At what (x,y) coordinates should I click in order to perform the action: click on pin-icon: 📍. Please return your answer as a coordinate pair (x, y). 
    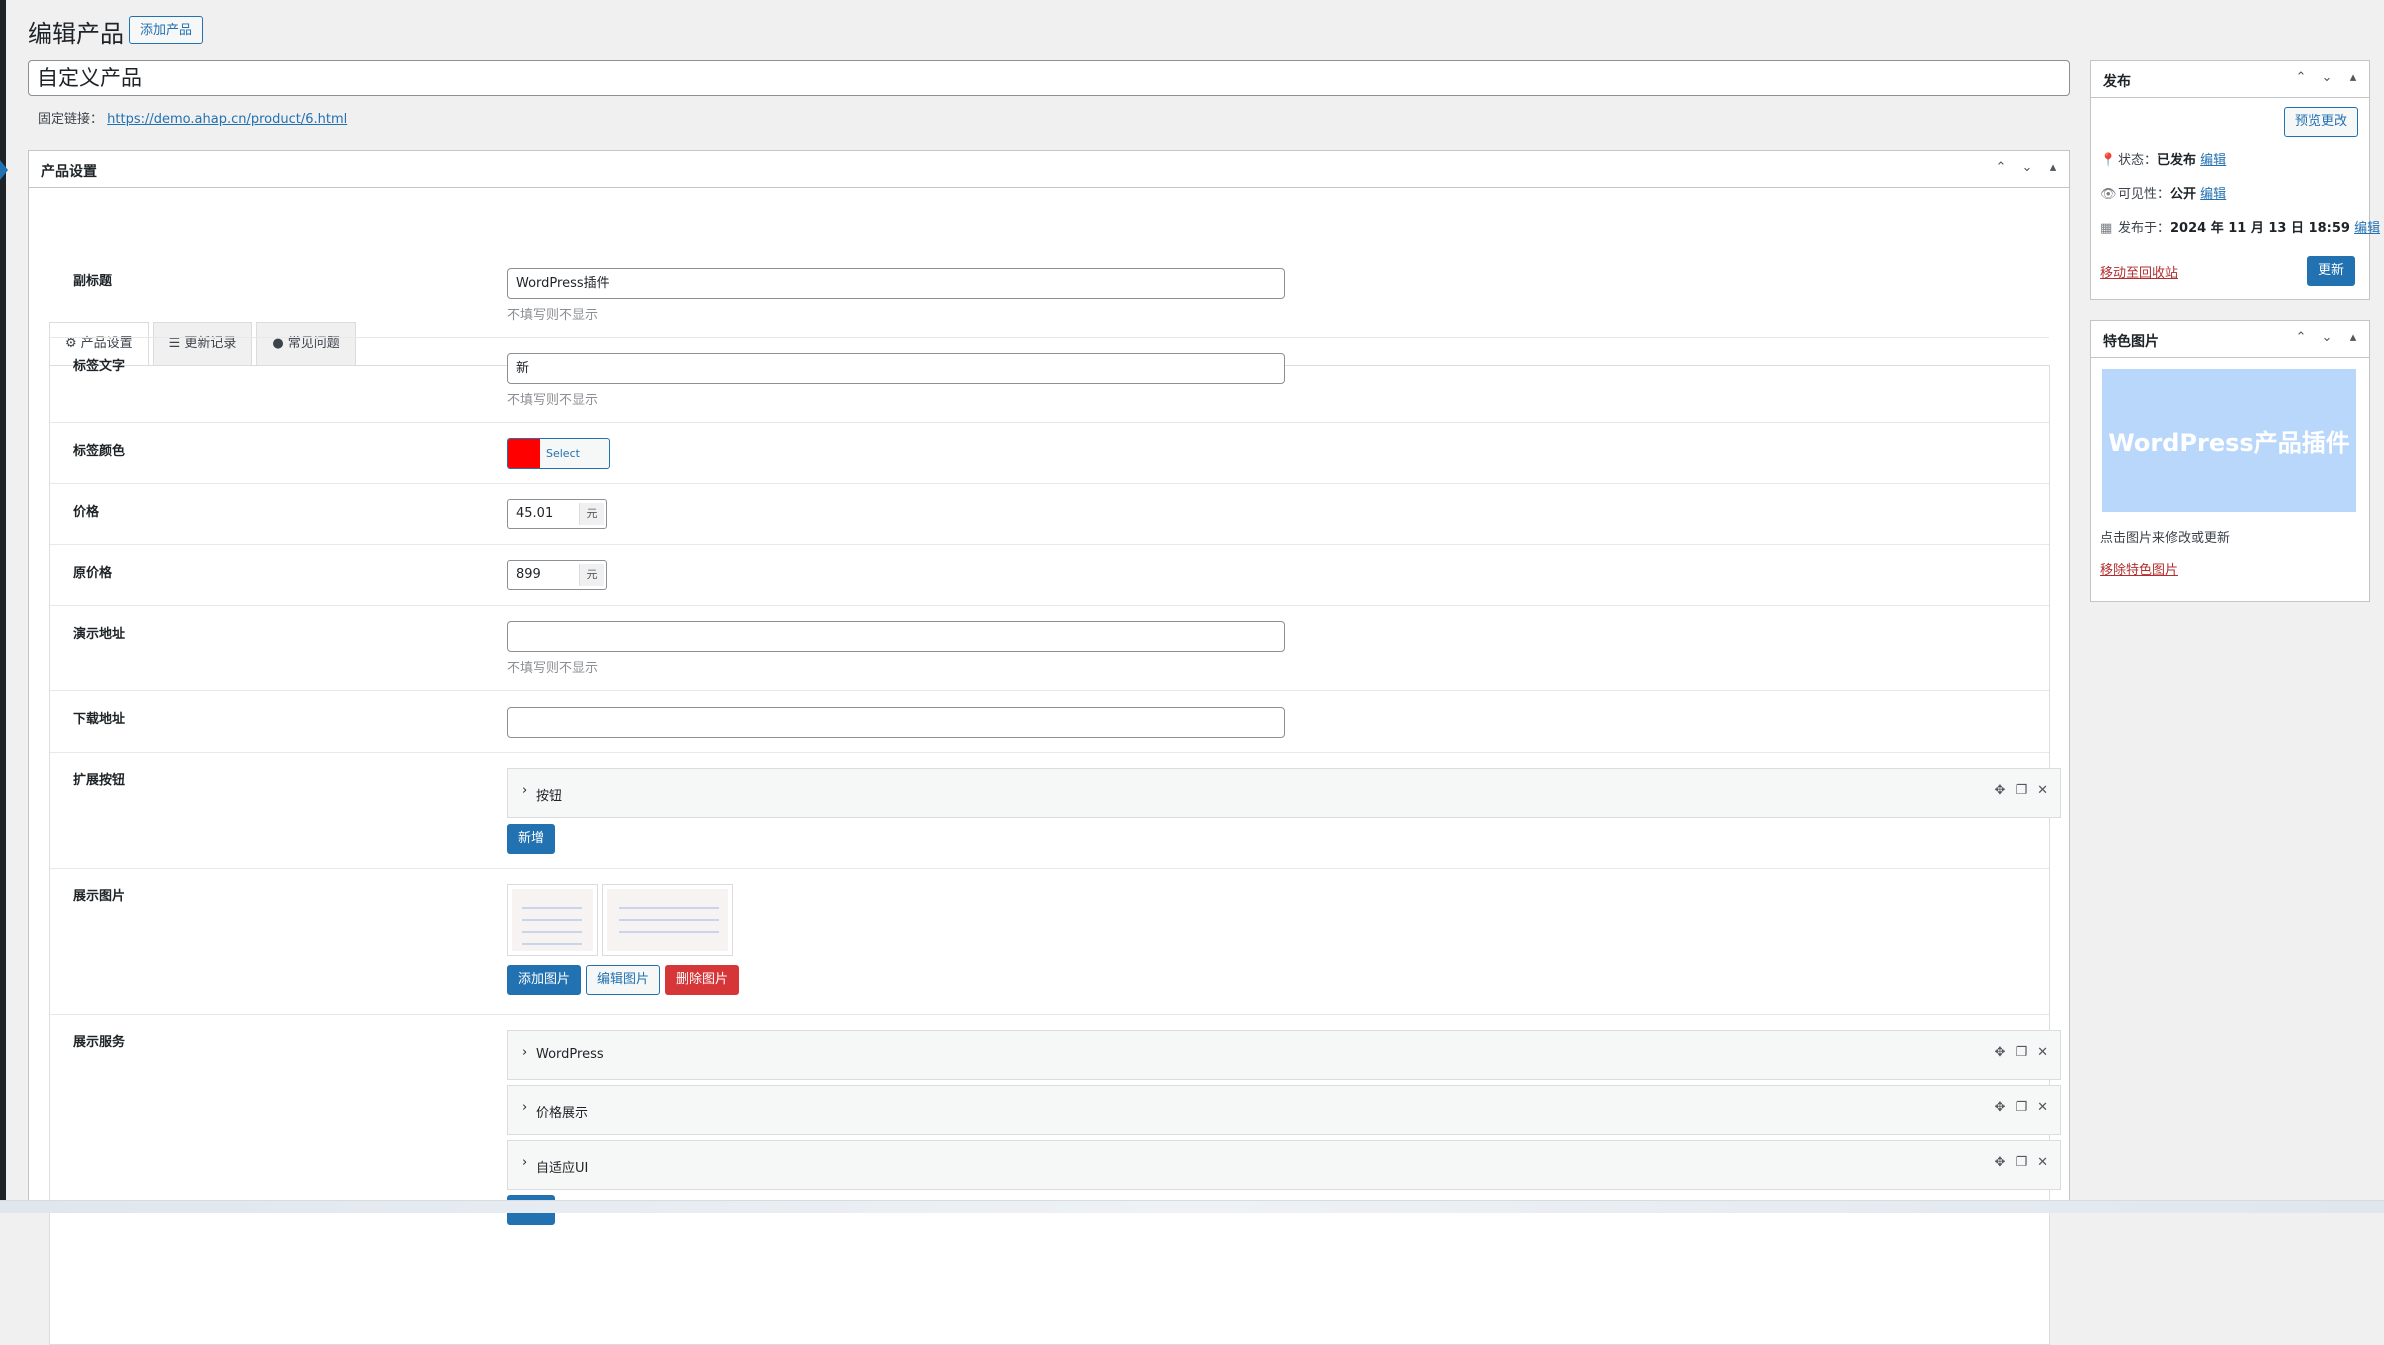
    Looking at the image, I should click on (2108, 160).